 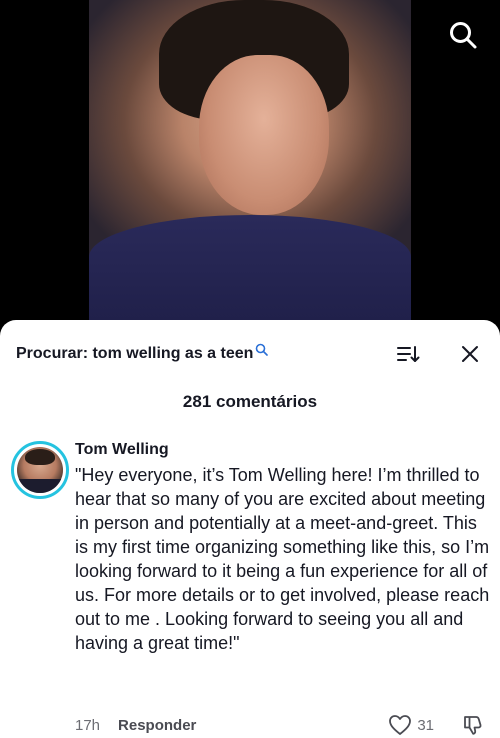 I want to click on search-button, so click(x=463, y=35).